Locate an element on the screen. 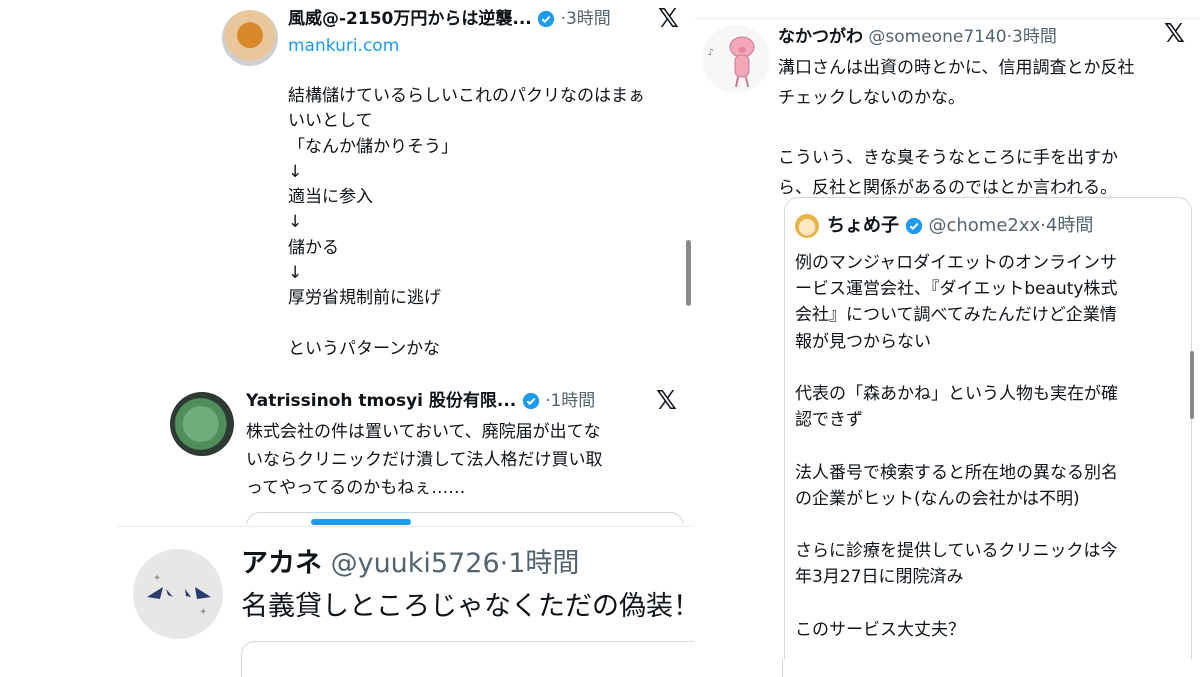 Image resolution: width=1200 pixels, height=677 pixels. author-handle: @chome2xx is located at coordinates (984, 225).